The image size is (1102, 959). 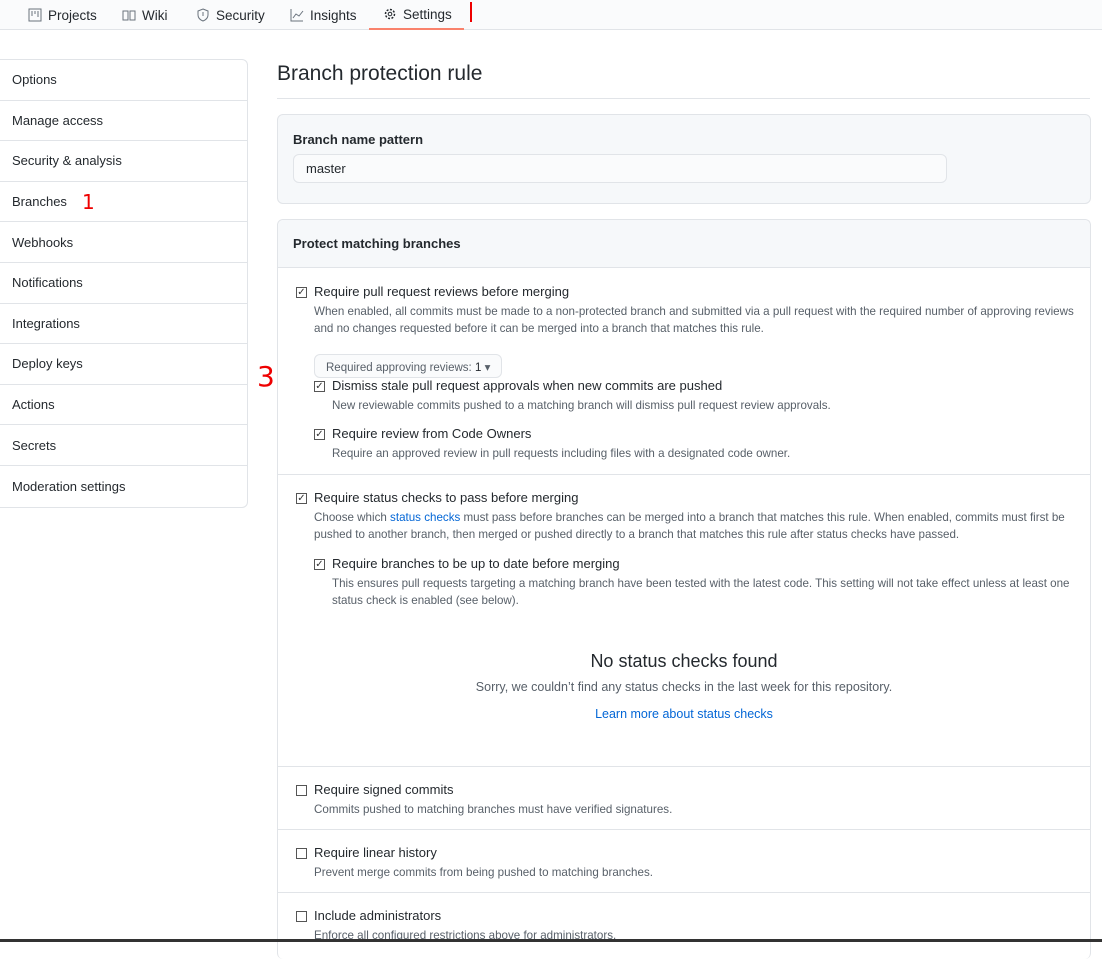 I want to click on tab-label: Projects, so click(x=72, y=15).